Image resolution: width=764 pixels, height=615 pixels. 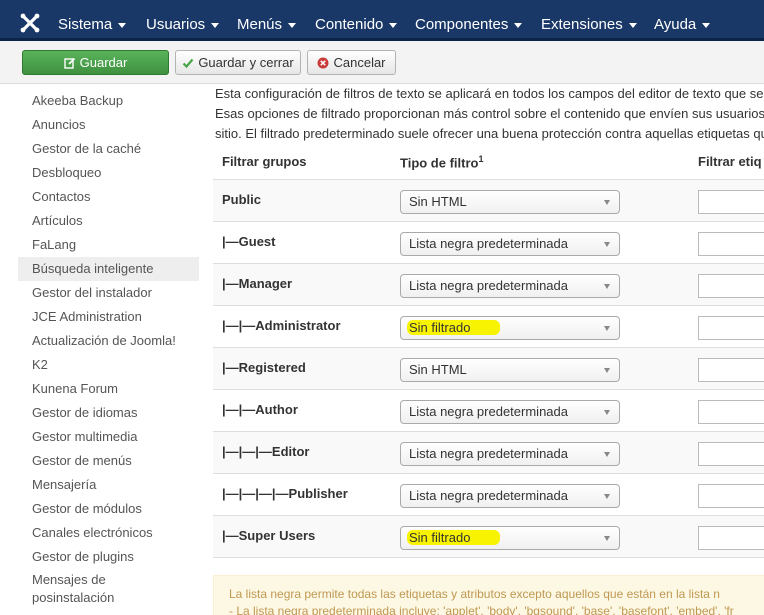 I want to click on menu-label: Componentes, so click(x=462, y=24).